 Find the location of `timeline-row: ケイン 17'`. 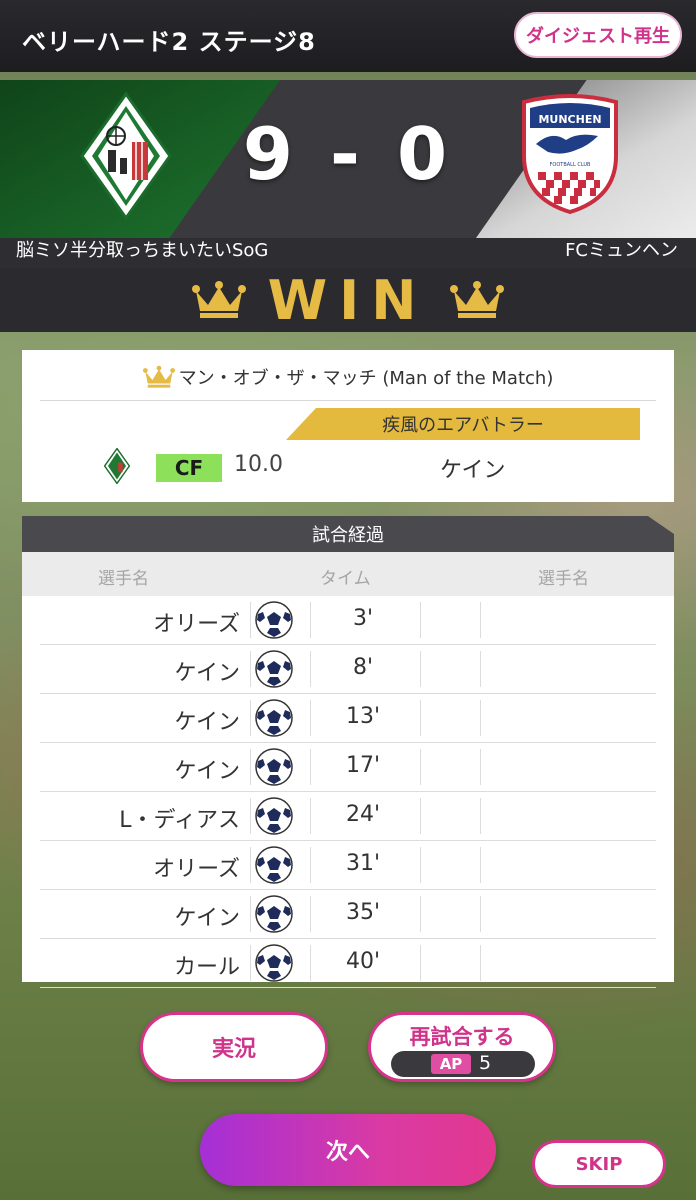

timeline-row: ケイン 17' is located at coordinates (348, 767).